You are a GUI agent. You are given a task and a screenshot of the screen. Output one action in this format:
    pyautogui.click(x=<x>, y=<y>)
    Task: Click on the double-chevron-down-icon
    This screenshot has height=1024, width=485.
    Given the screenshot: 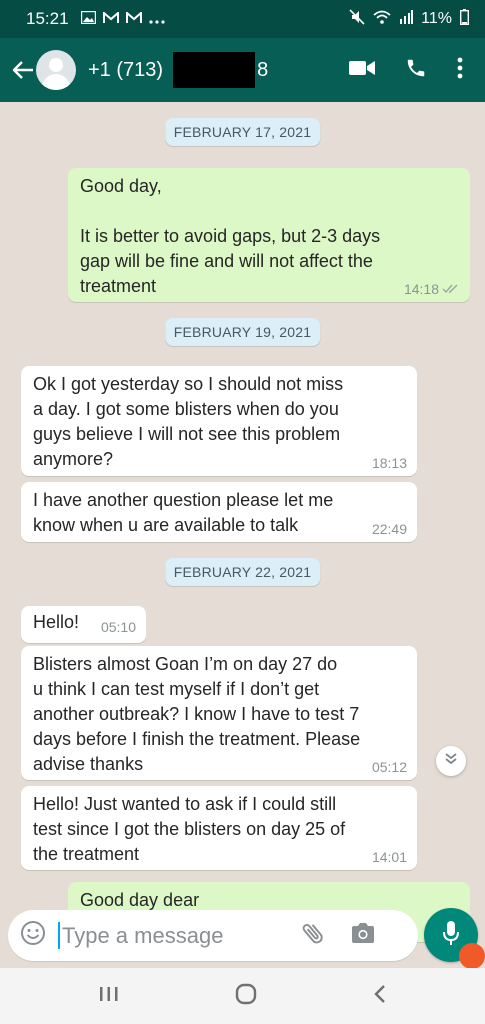 What is the action you would take?
    pyautogui.click(x=451, y=761)
    